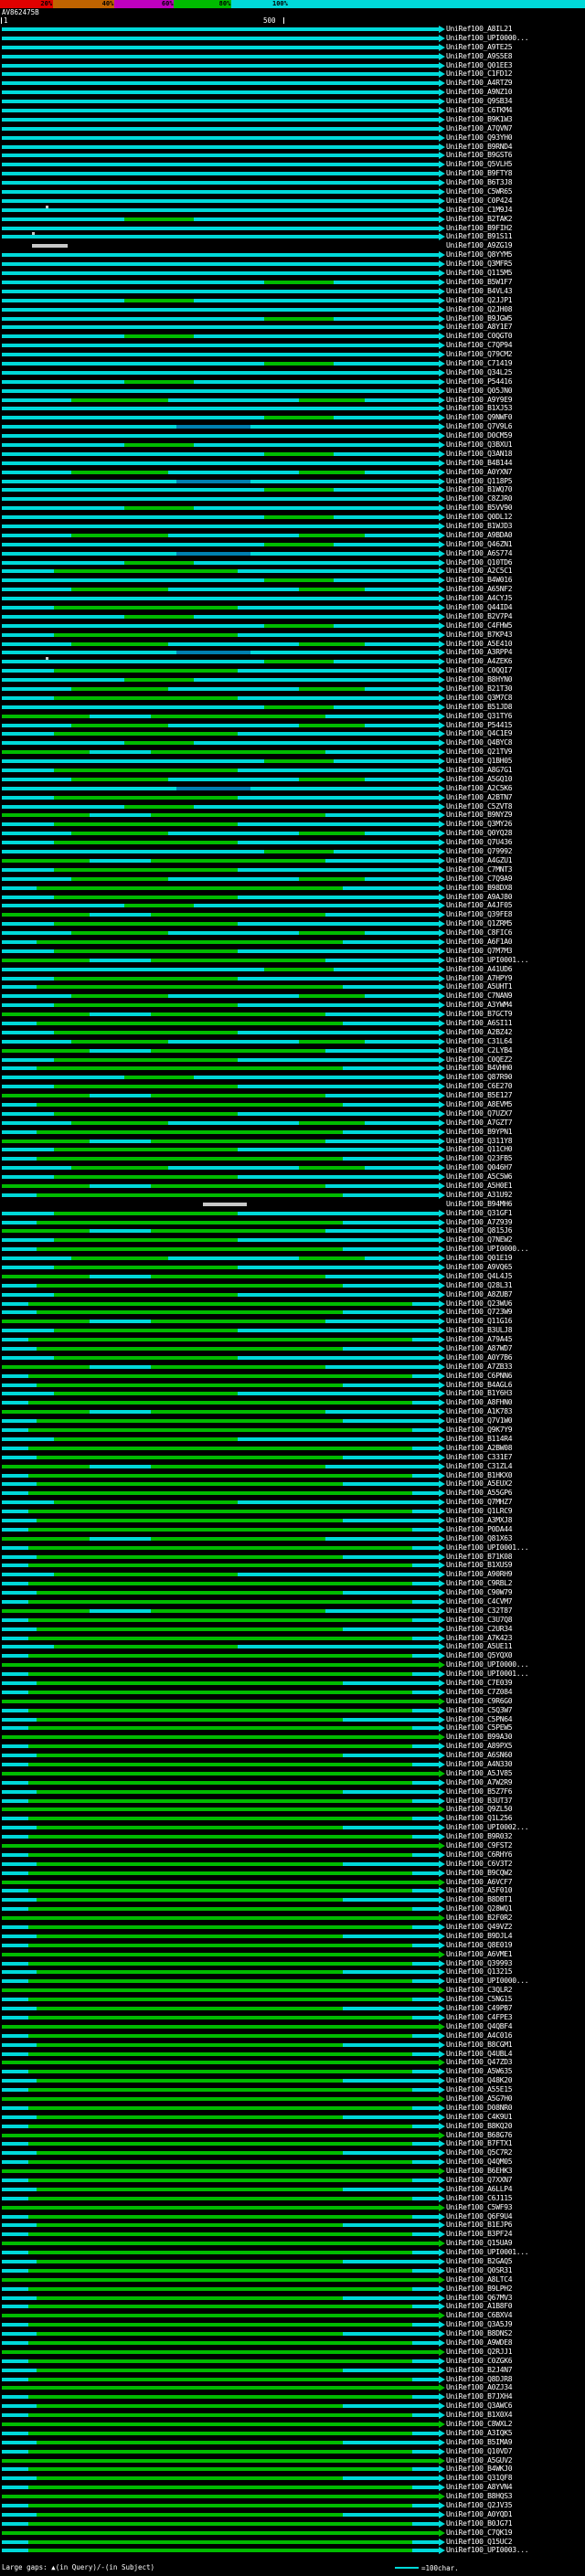 The height and width of the screenshot is (2576, 585). What do you see at coordinates (480, 2406) in the screenshot?
I see `hit-label: UniRef100_Q3AWC6` at bounding box center [480, 2406].